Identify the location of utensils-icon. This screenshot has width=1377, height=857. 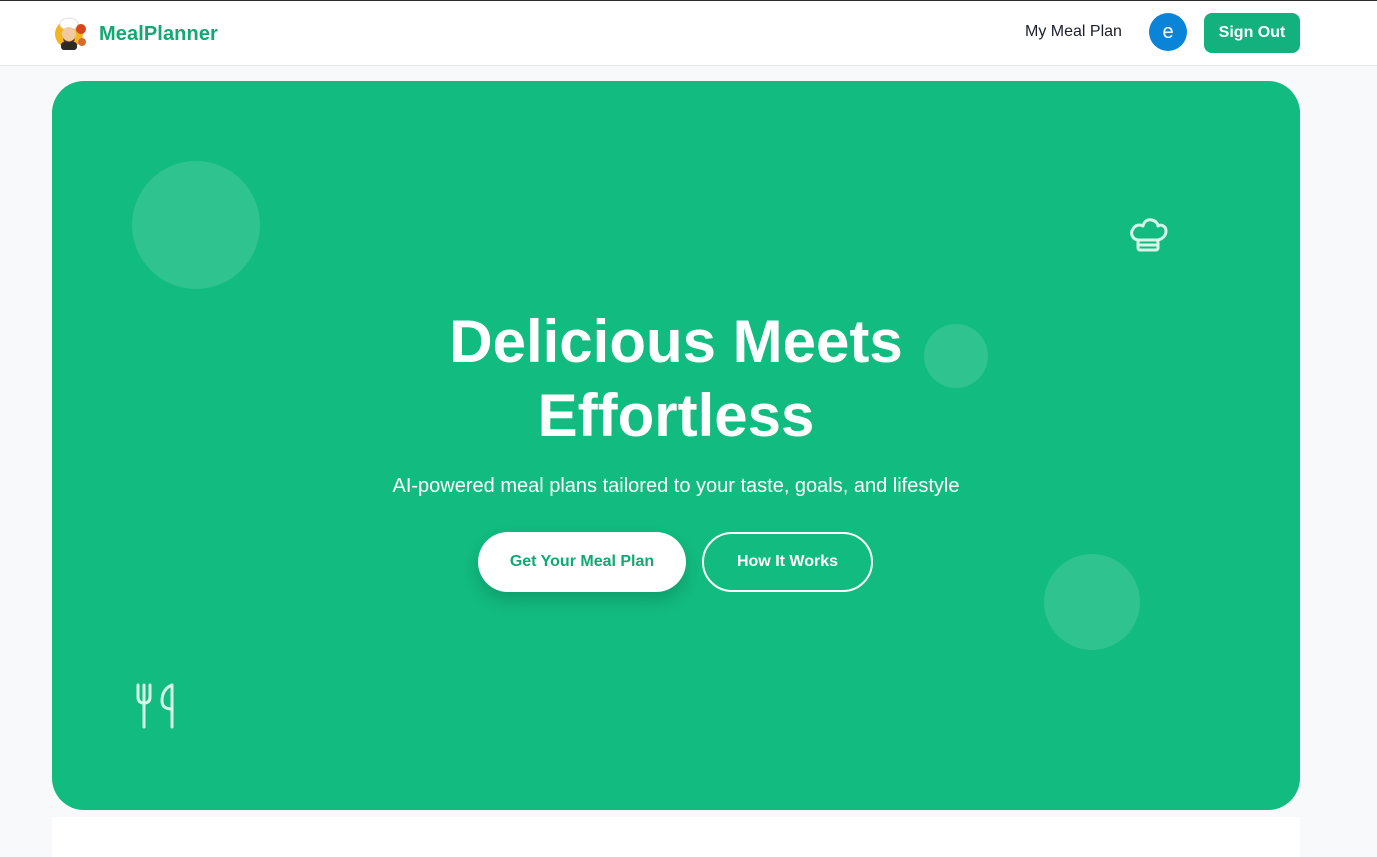
(155, 706).